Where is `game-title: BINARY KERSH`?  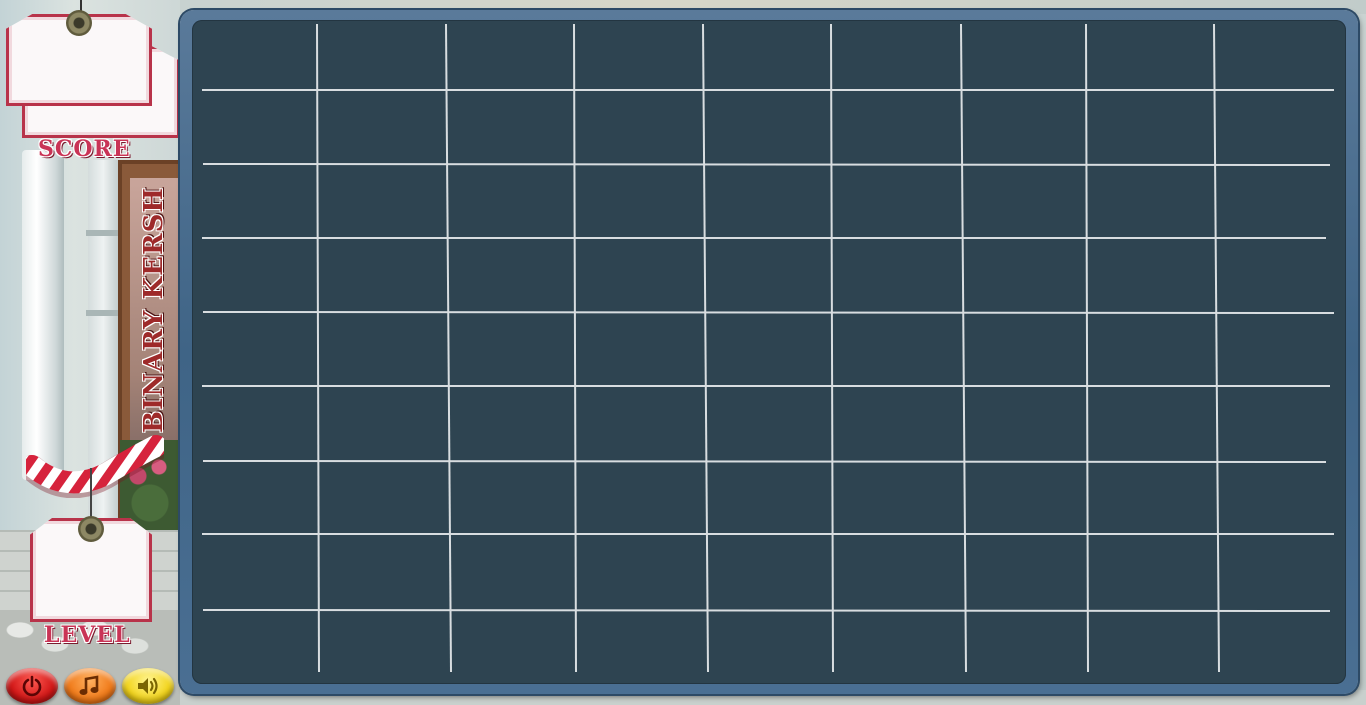
game-title: BINARY KERSH is located at coordinates (154, 310).